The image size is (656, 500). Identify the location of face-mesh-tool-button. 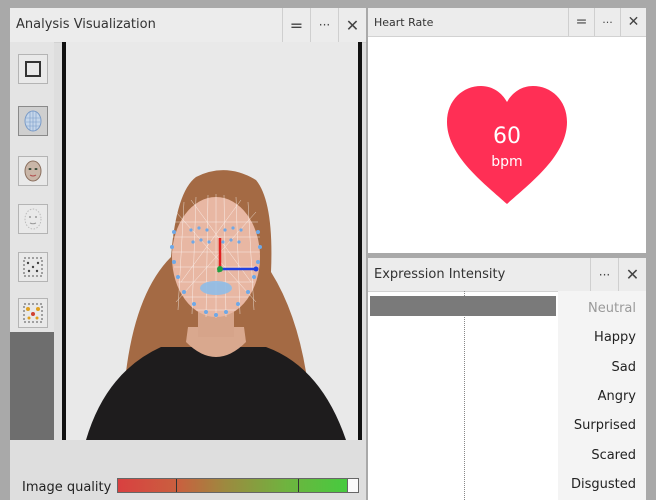
(33, 121).